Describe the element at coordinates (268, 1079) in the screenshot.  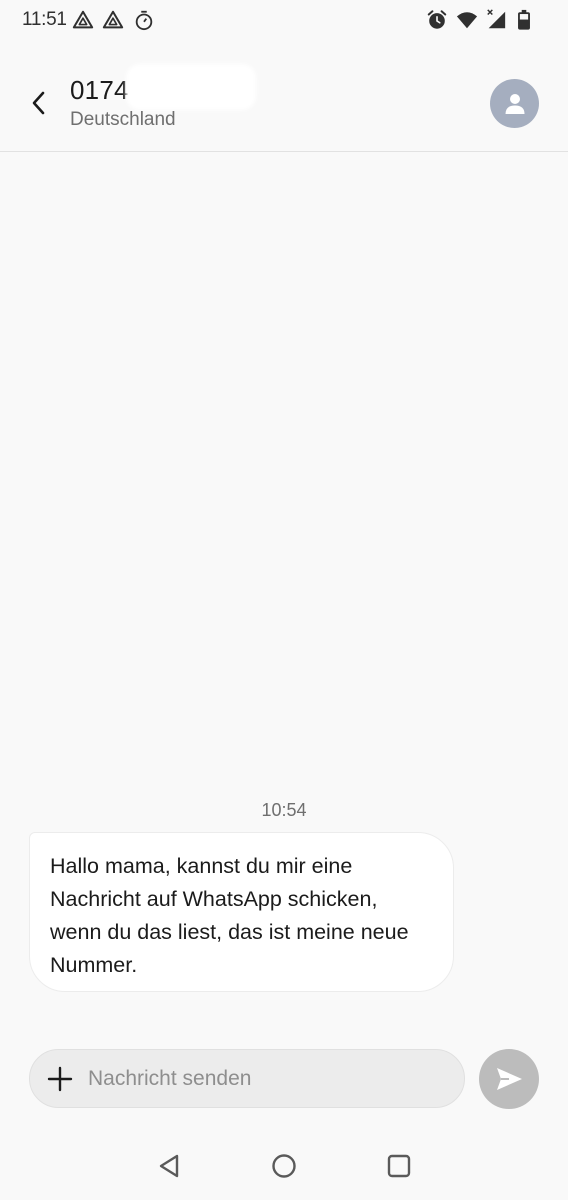
I see `message-input` at that location.